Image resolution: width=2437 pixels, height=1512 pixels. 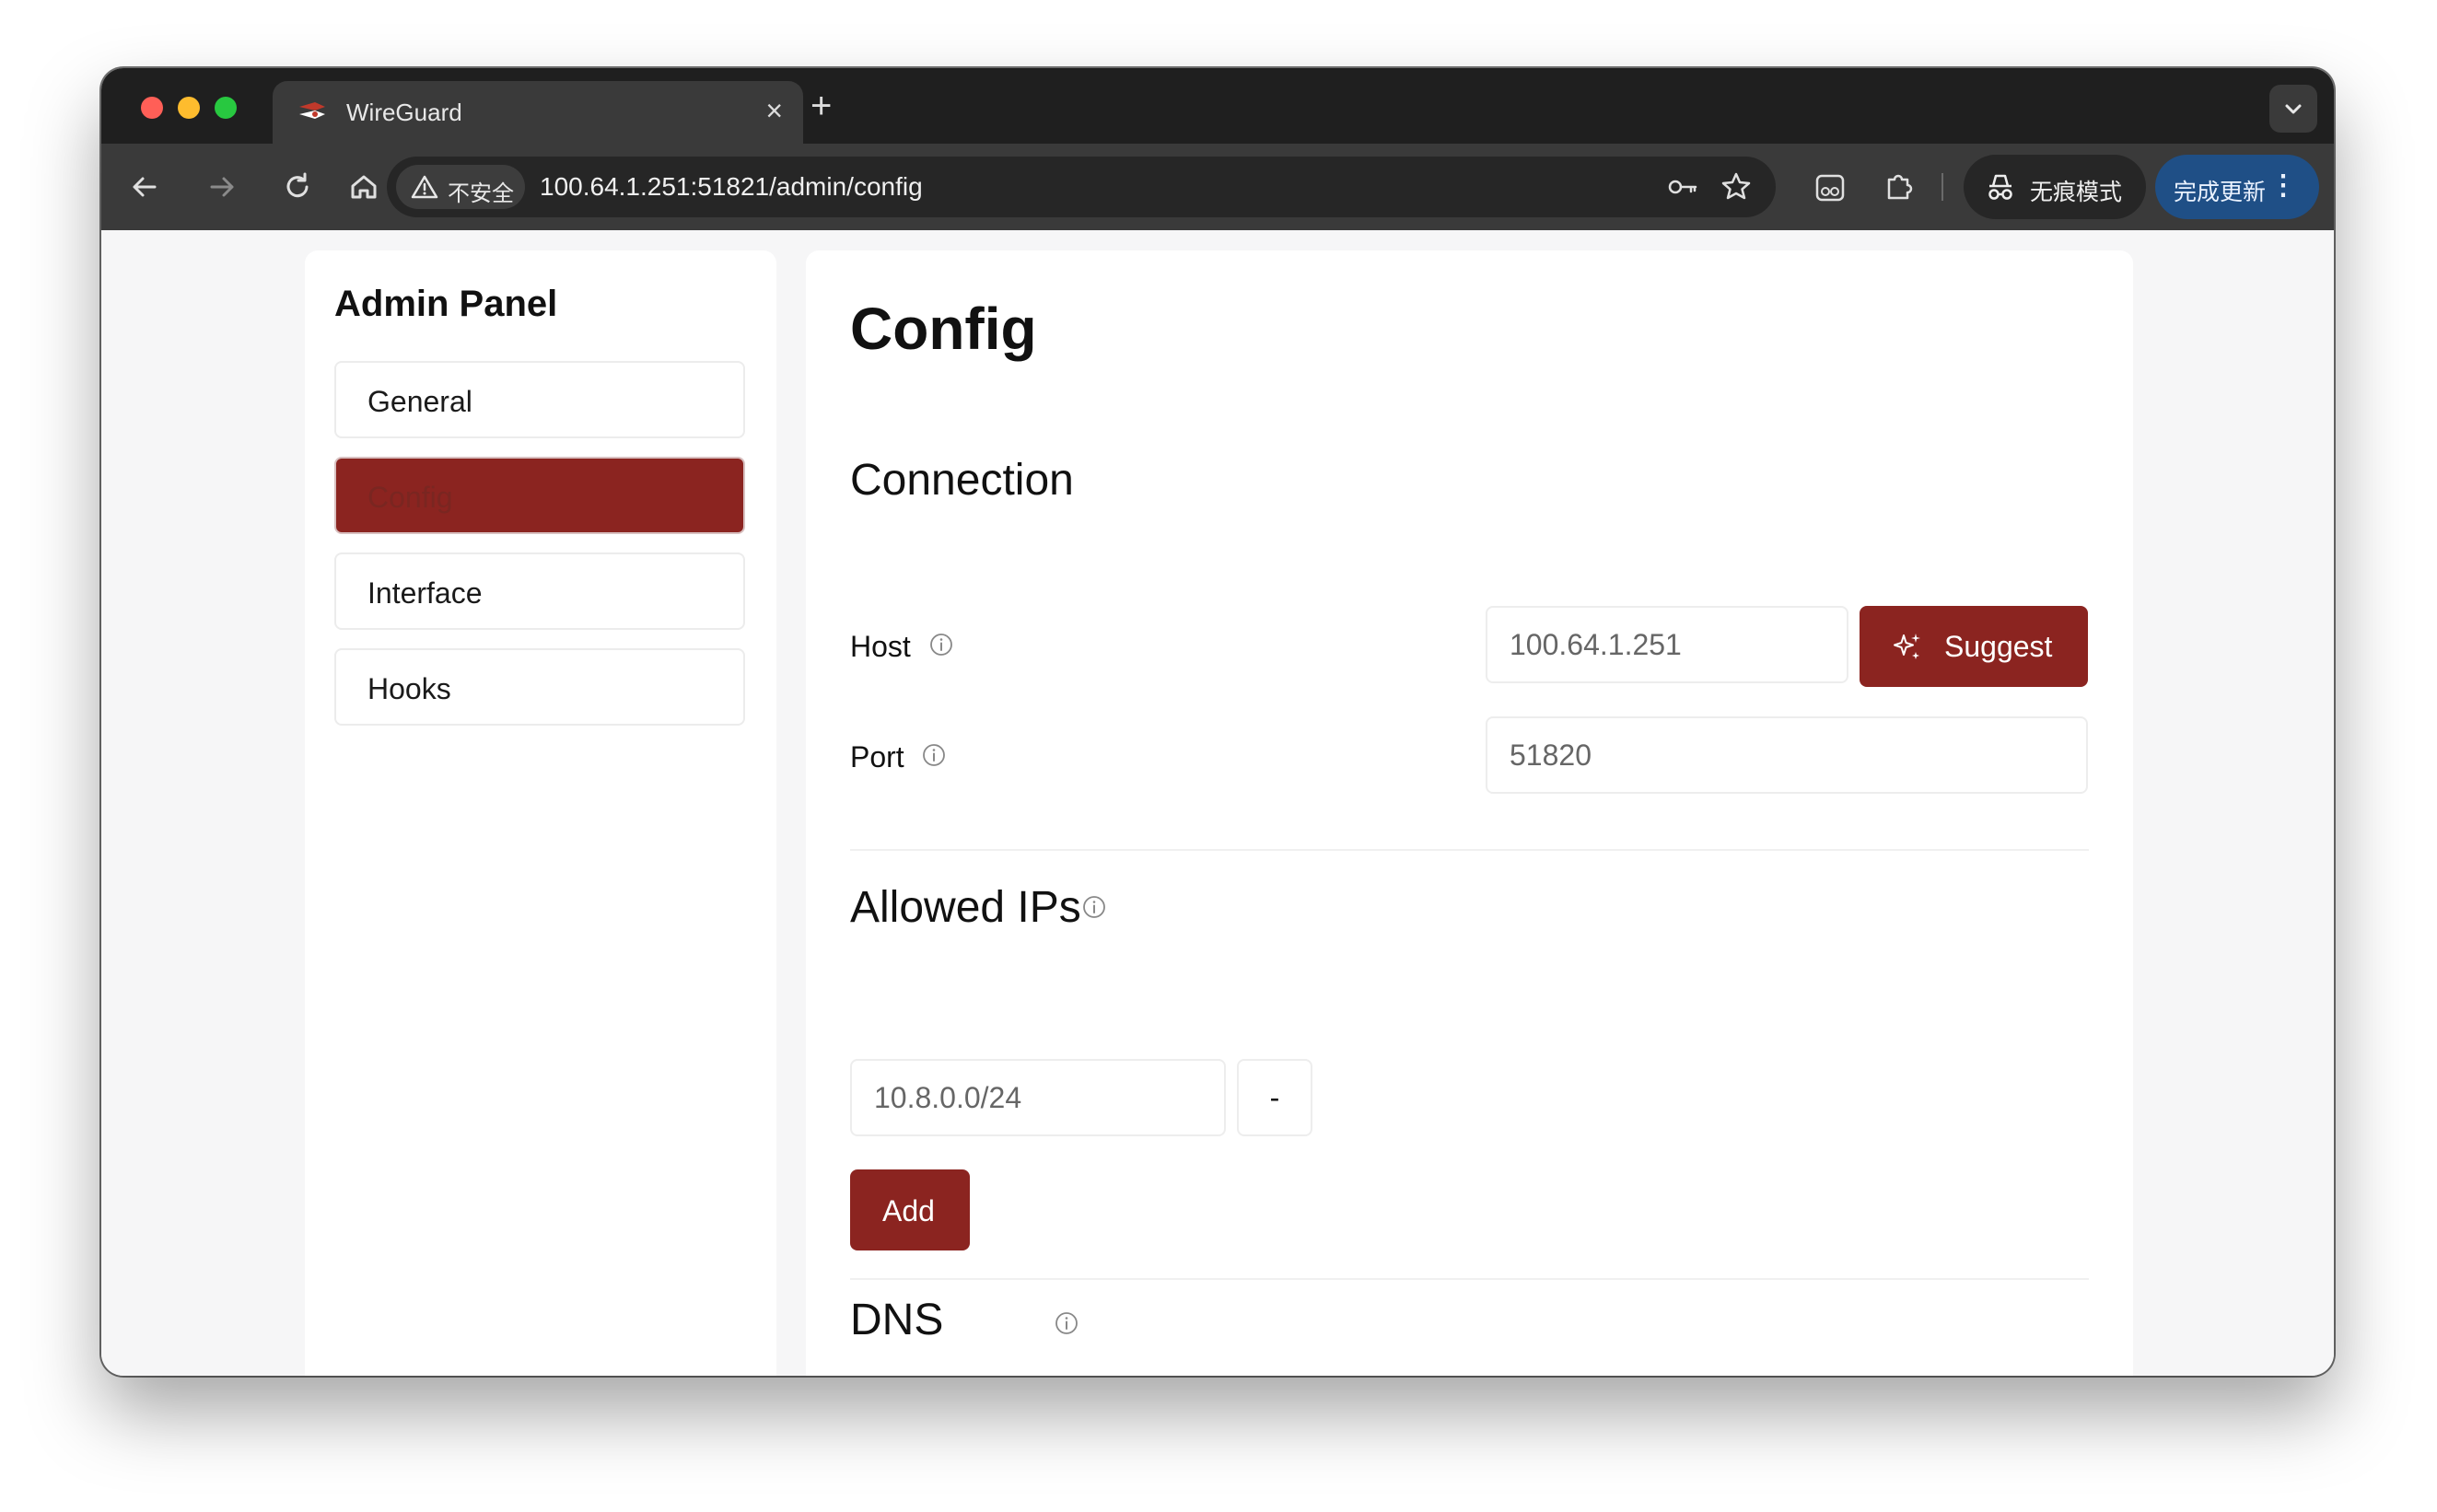 I want to click on sidebar-item-label: Config, so click(x=410, y=497).